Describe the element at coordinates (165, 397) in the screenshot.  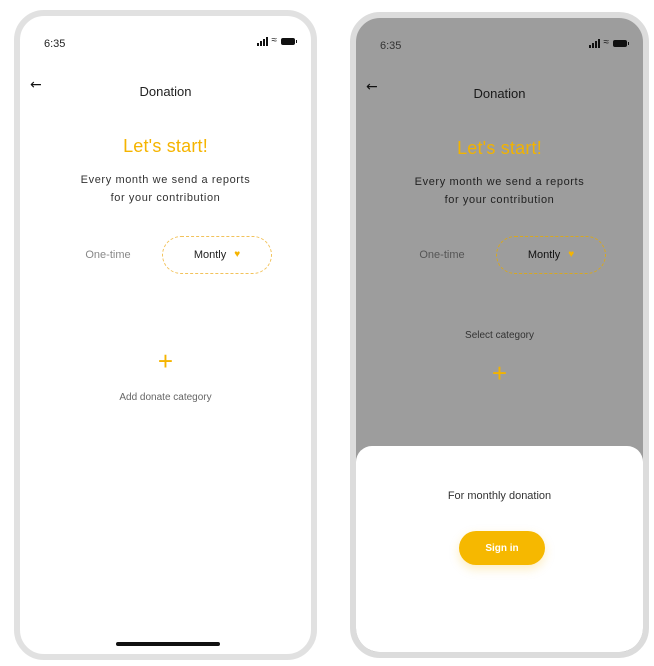
I see `add-category-caption: Add donate category` at that location.